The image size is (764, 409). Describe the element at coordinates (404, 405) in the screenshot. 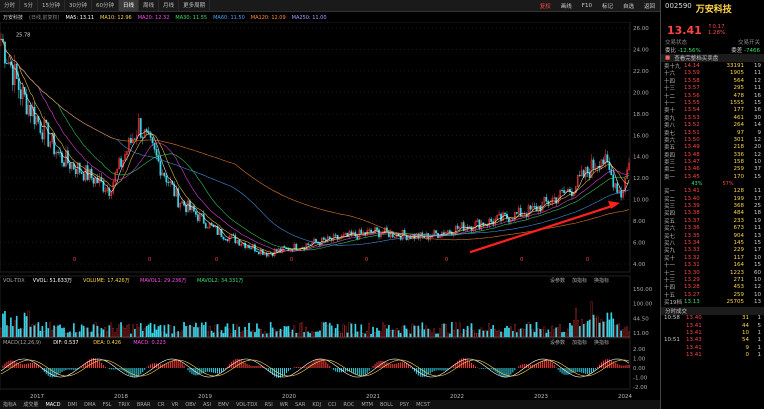

I see `indicator-tab: PSY` at that location.